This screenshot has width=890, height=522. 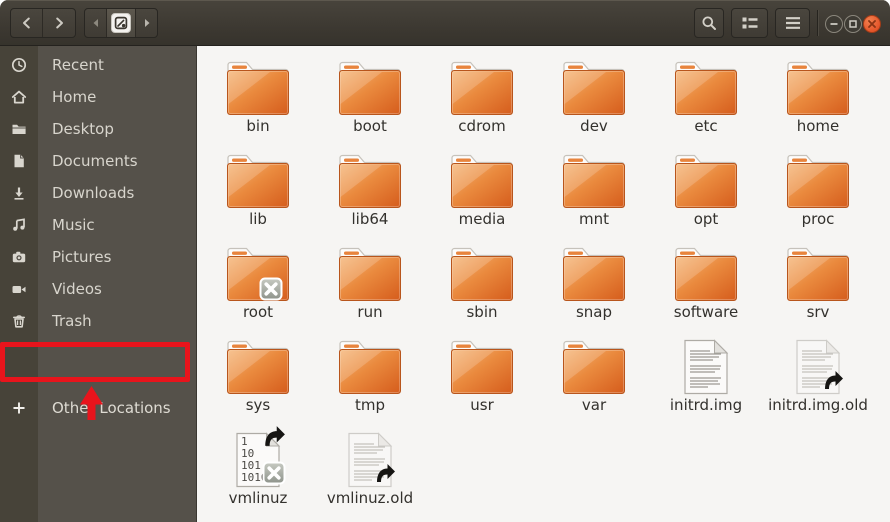 What do you see at coordinates (370, 219) in the screenshot?
I see `file-label: lib64` at bounding box center [370, 219].